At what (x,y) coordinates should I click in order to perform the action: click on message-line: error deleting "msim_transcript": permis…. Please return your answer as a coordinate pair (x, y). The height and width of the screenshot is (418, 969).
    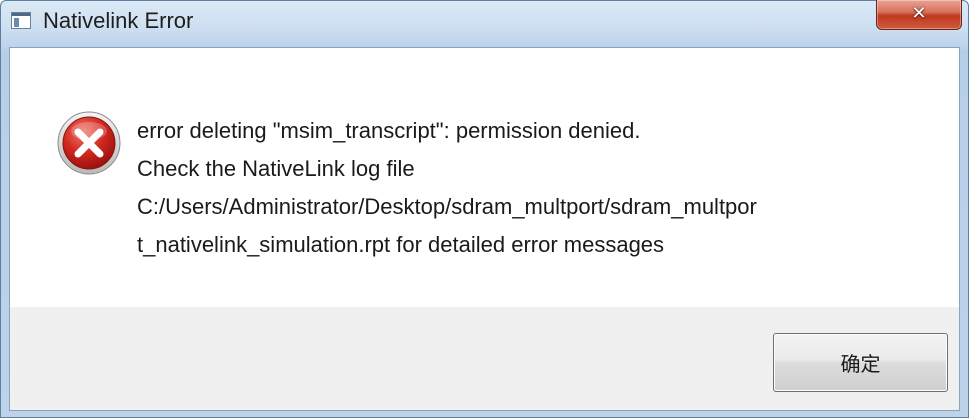
    Looking at the image, I should click on (389, 130).